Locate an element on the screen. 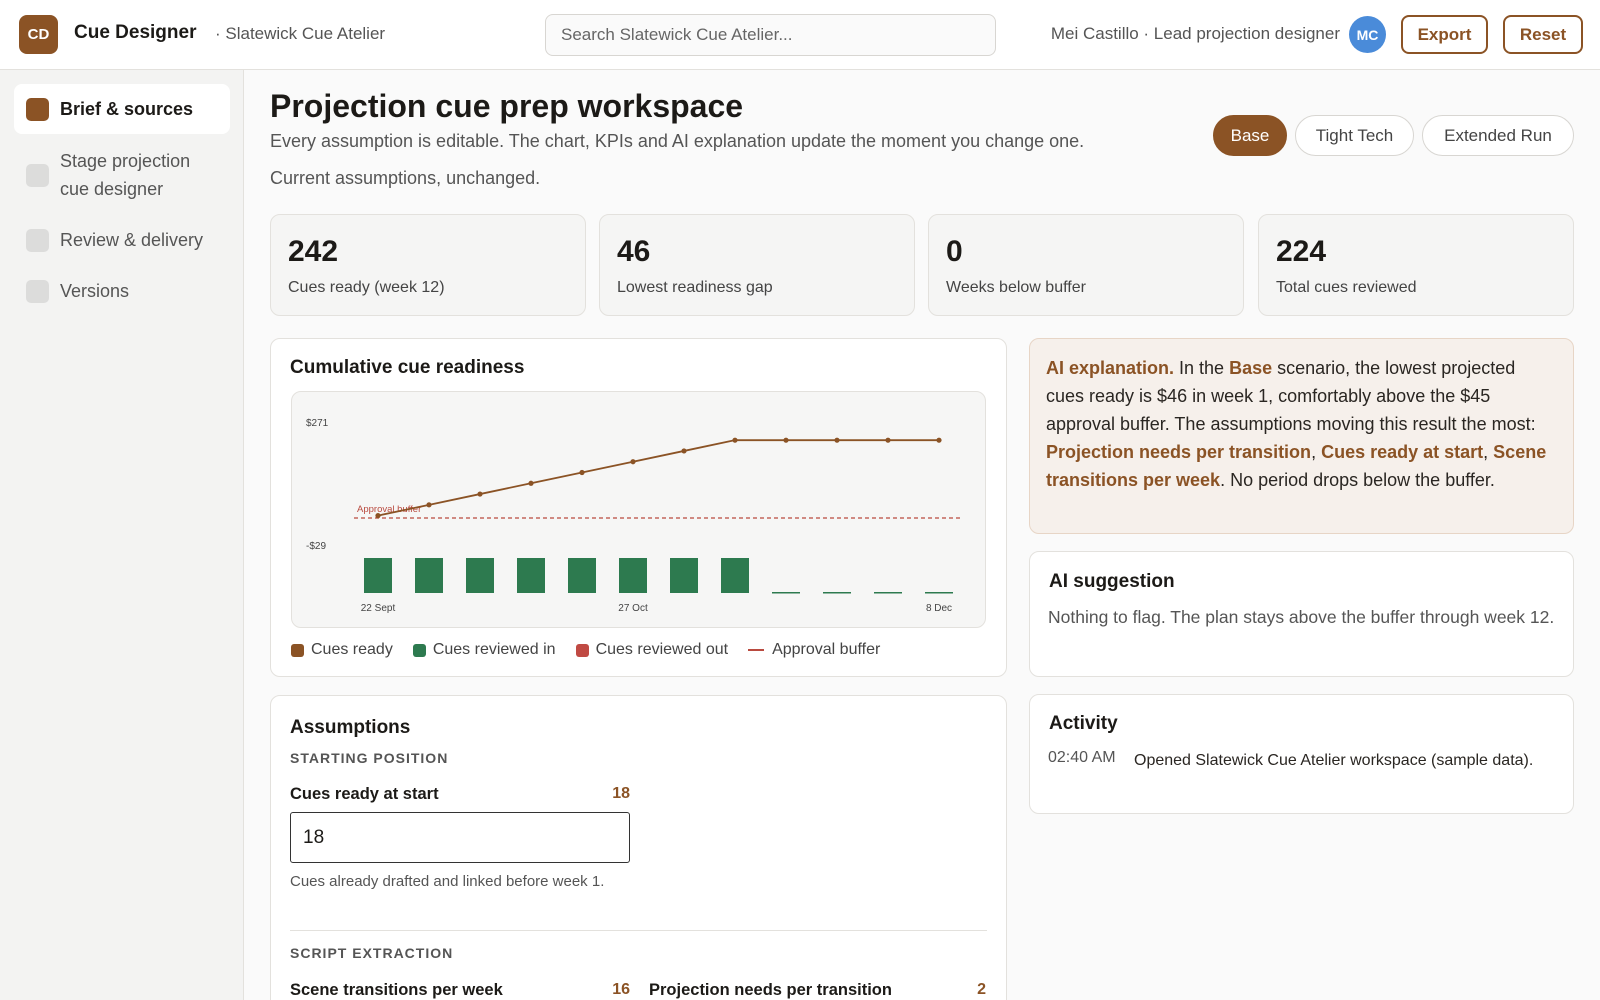  field-label-cues-ready: Cues ready at start is located at coordinates (364, 794).